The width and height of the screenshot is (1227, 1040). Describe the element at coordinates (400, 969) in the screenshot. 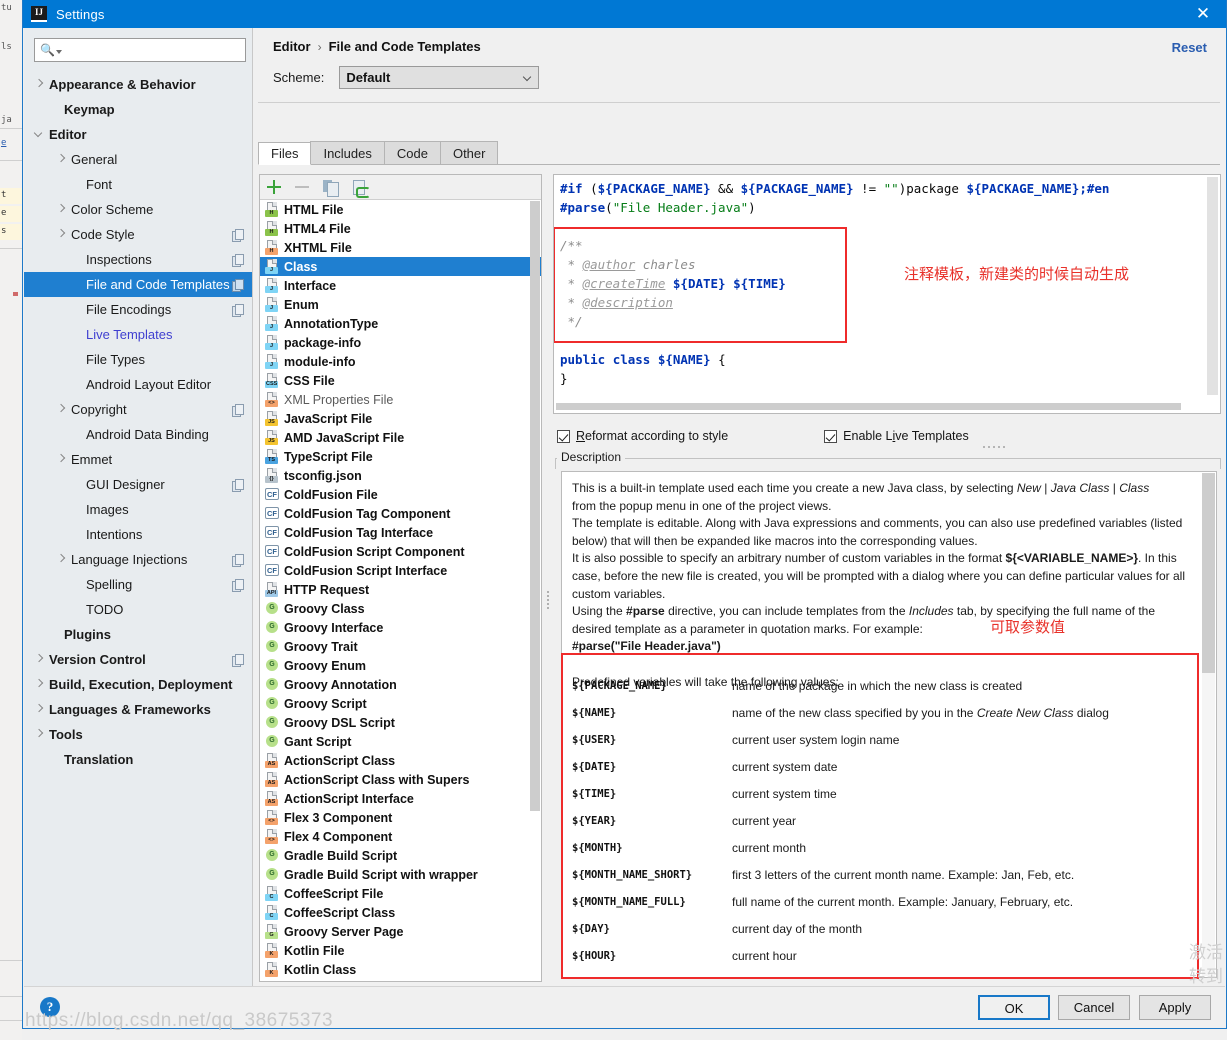

I see `list-item: K Kotlin Class` at that location.